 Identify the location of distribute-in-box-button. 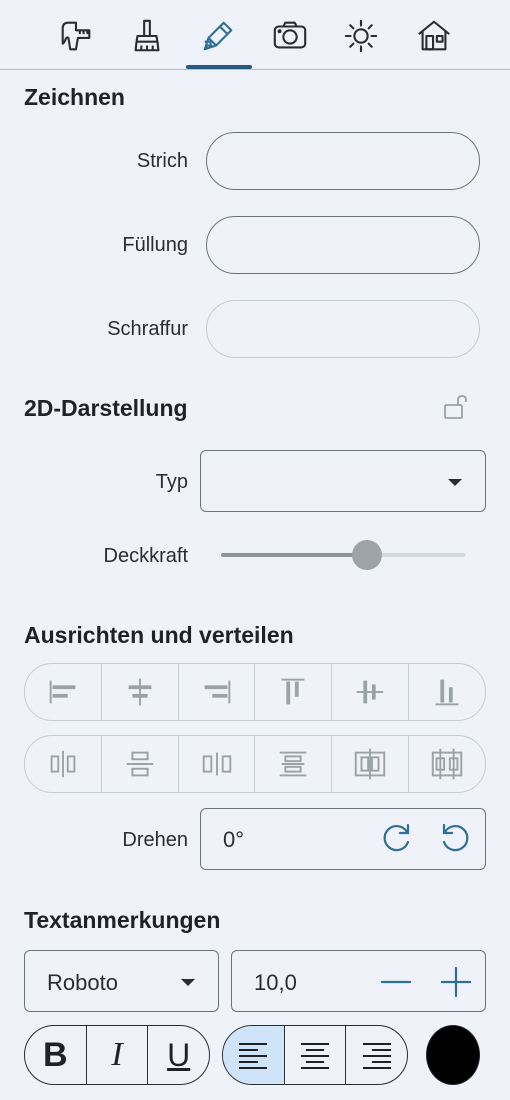
(447, 764).